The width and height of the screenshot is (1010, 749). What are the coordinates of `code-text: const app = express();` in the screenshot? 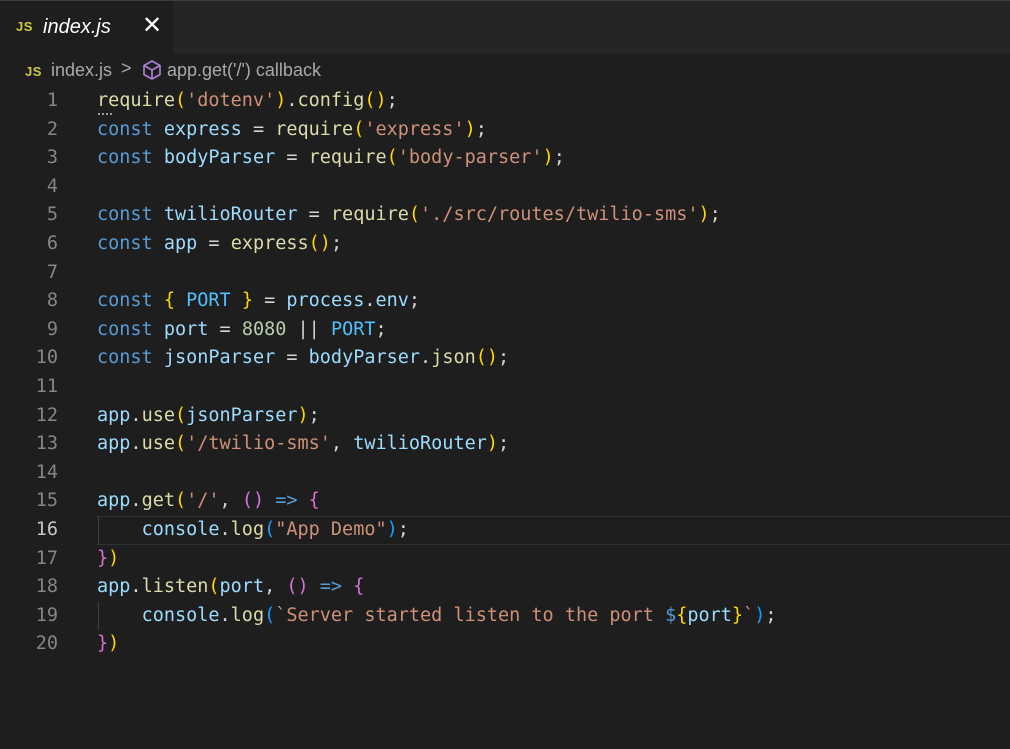 It's located at (220, 243).